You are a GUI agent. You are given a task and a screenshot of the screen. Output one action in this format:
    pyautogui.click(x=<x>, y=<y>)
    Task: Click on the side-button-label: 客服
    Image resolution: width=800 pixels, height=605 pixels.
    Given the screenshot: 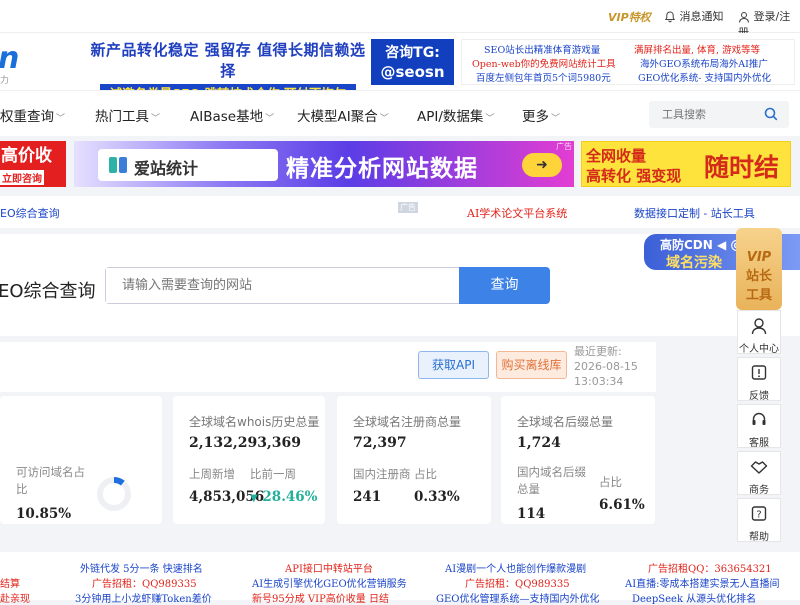 What is the action you would take?
    pyautogui.click(x=759, y=443)
    